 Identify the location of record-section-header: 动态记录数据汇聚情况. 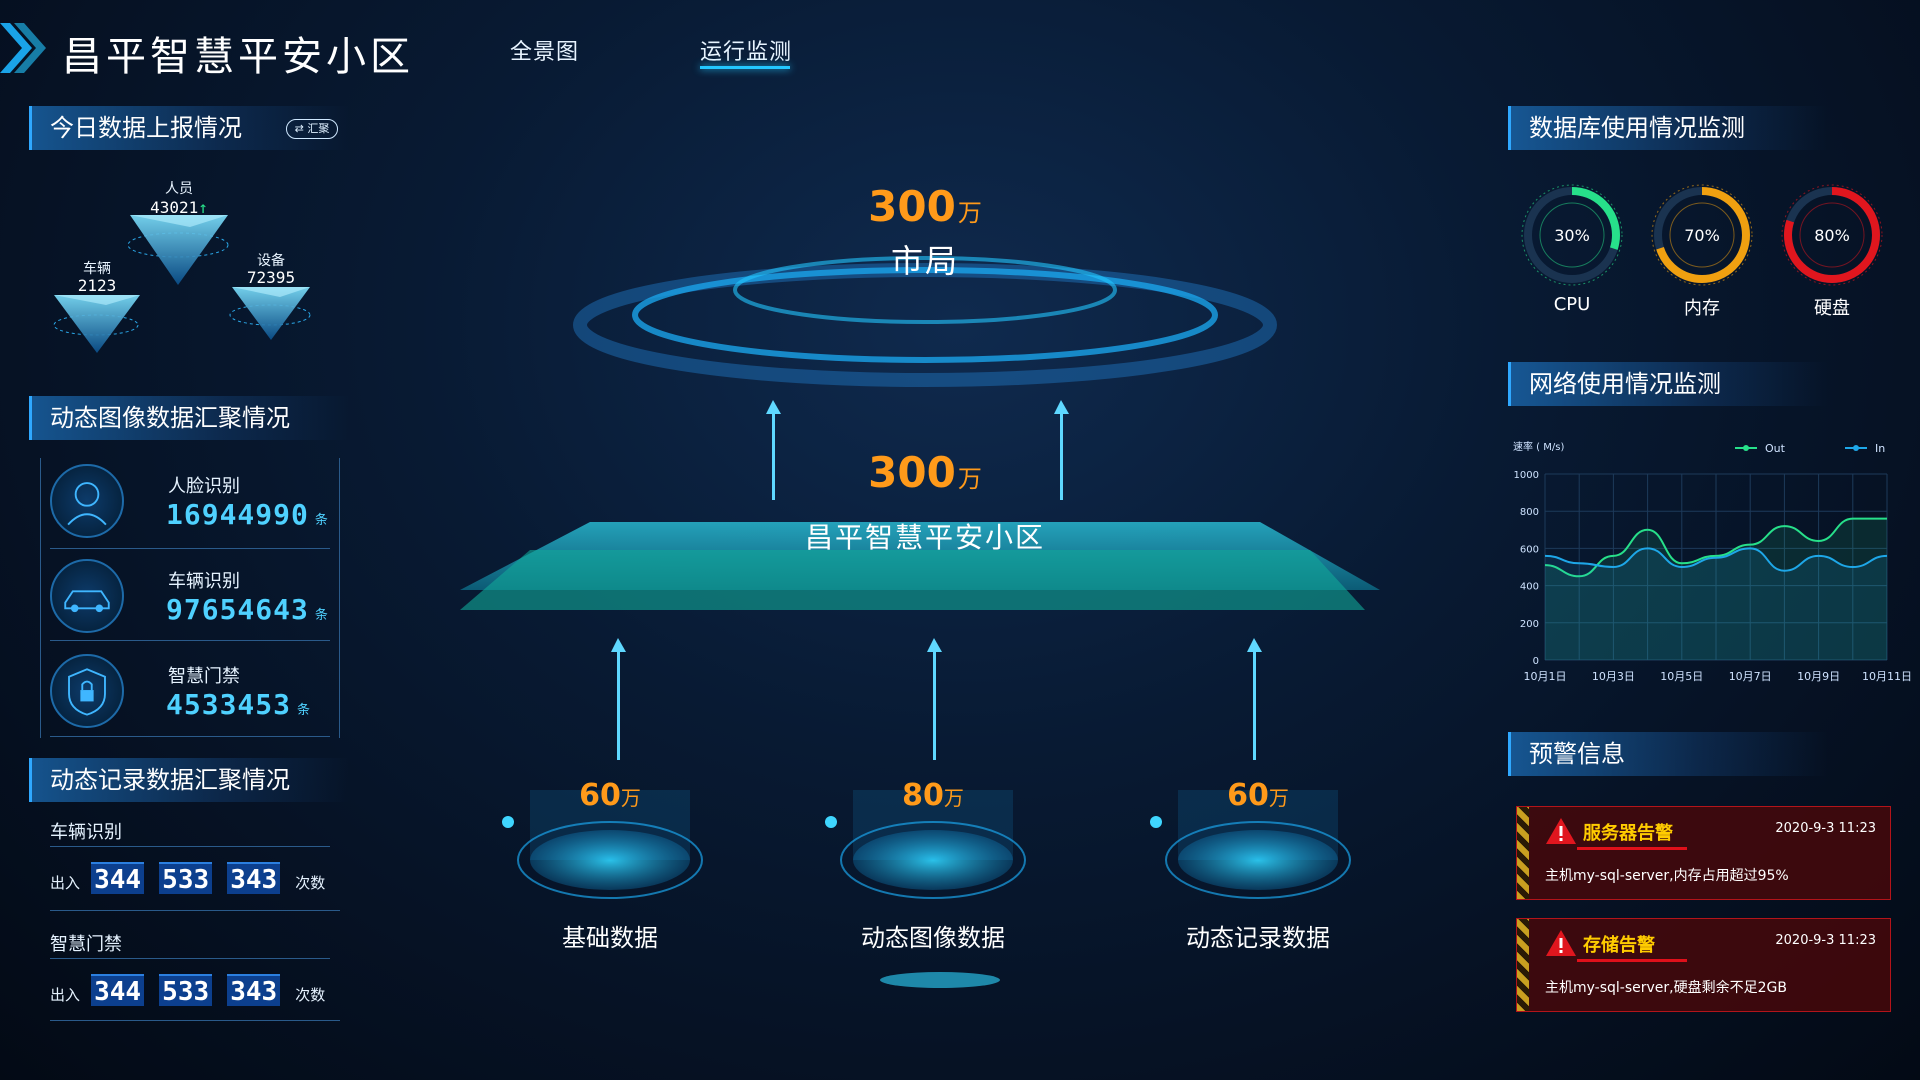
(189, 780).